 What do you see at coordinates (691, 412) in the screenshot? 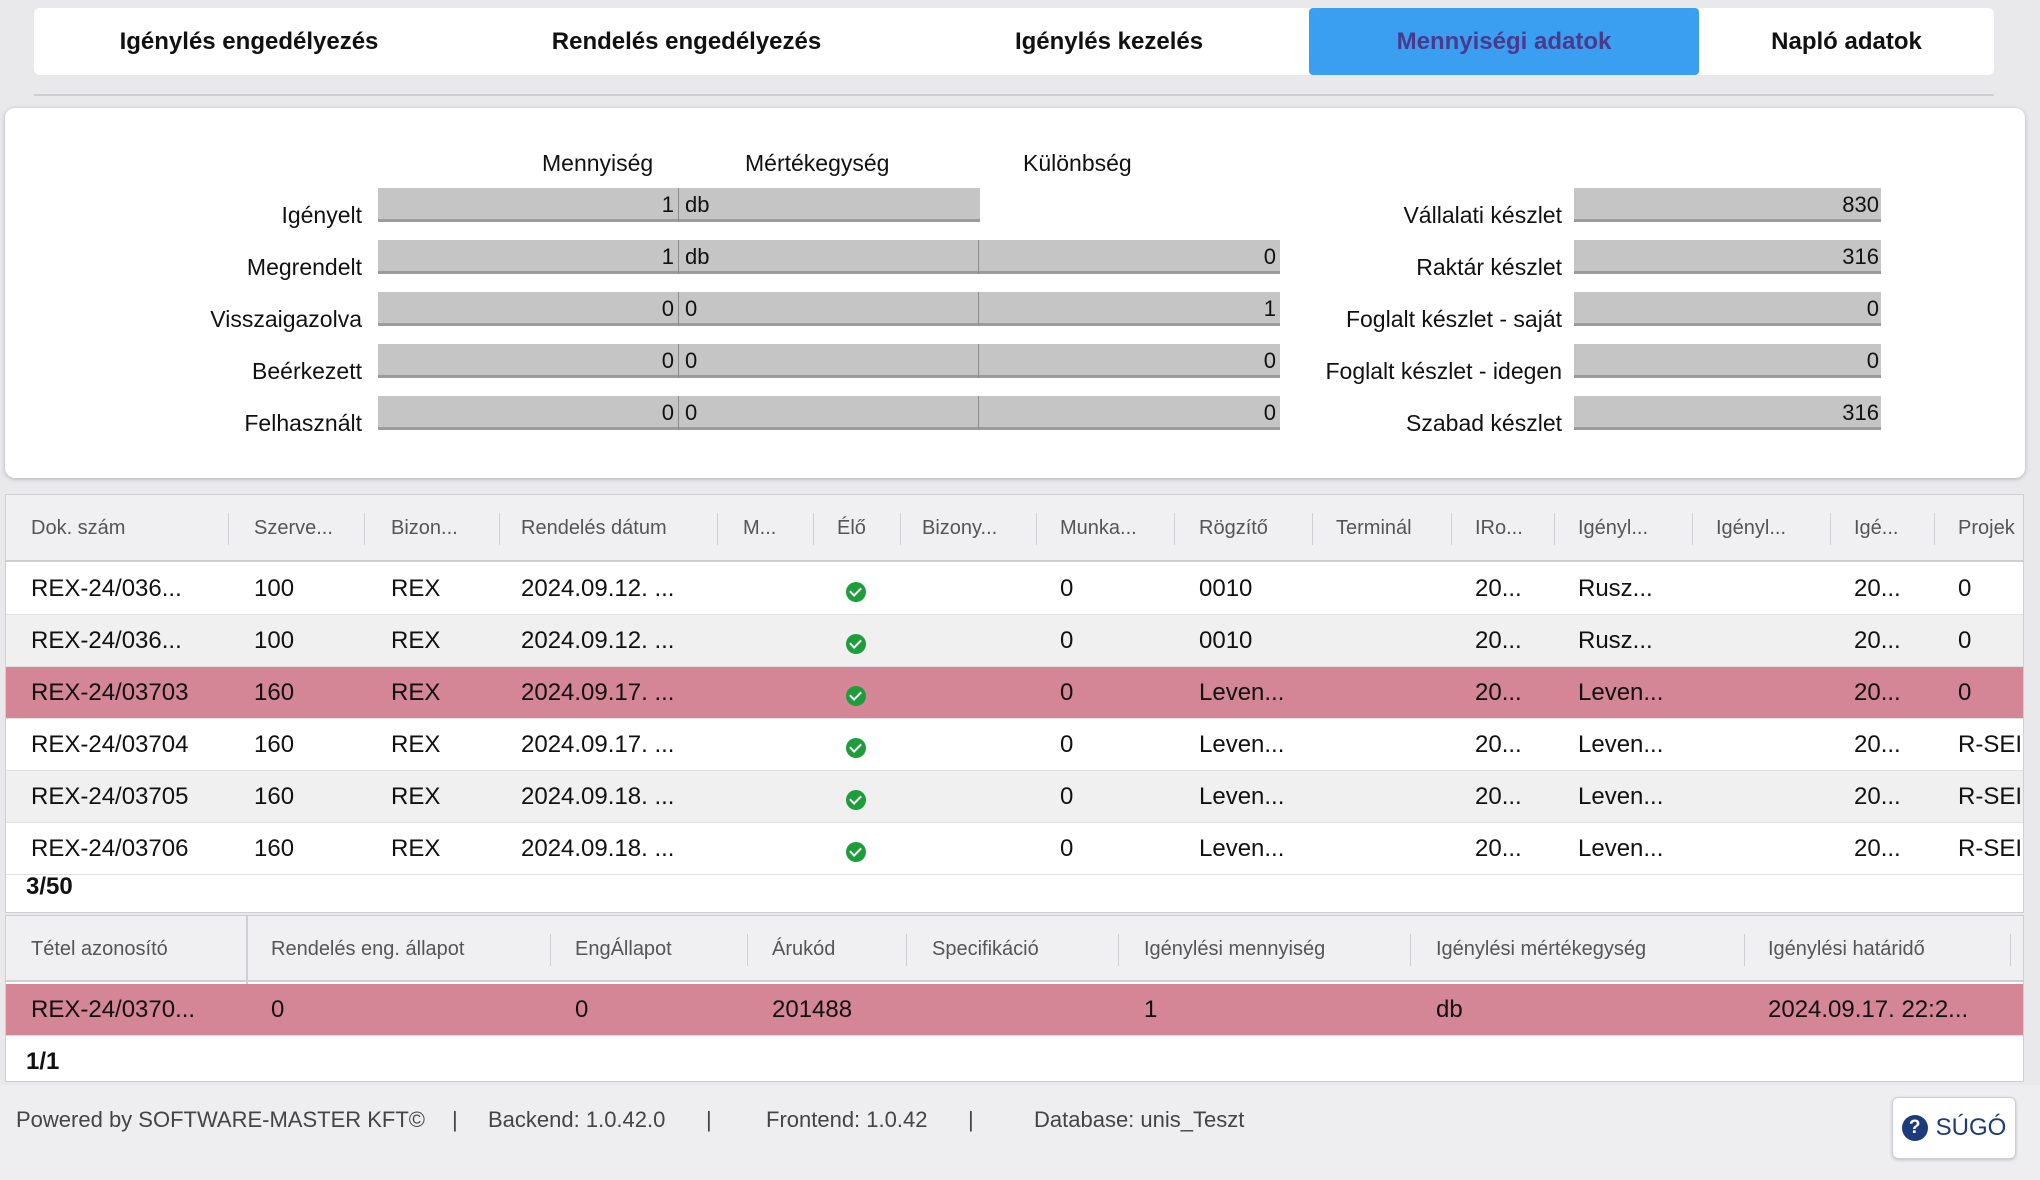
I see `felhasznalt-unit: 0` at bounding box center [691, 412].